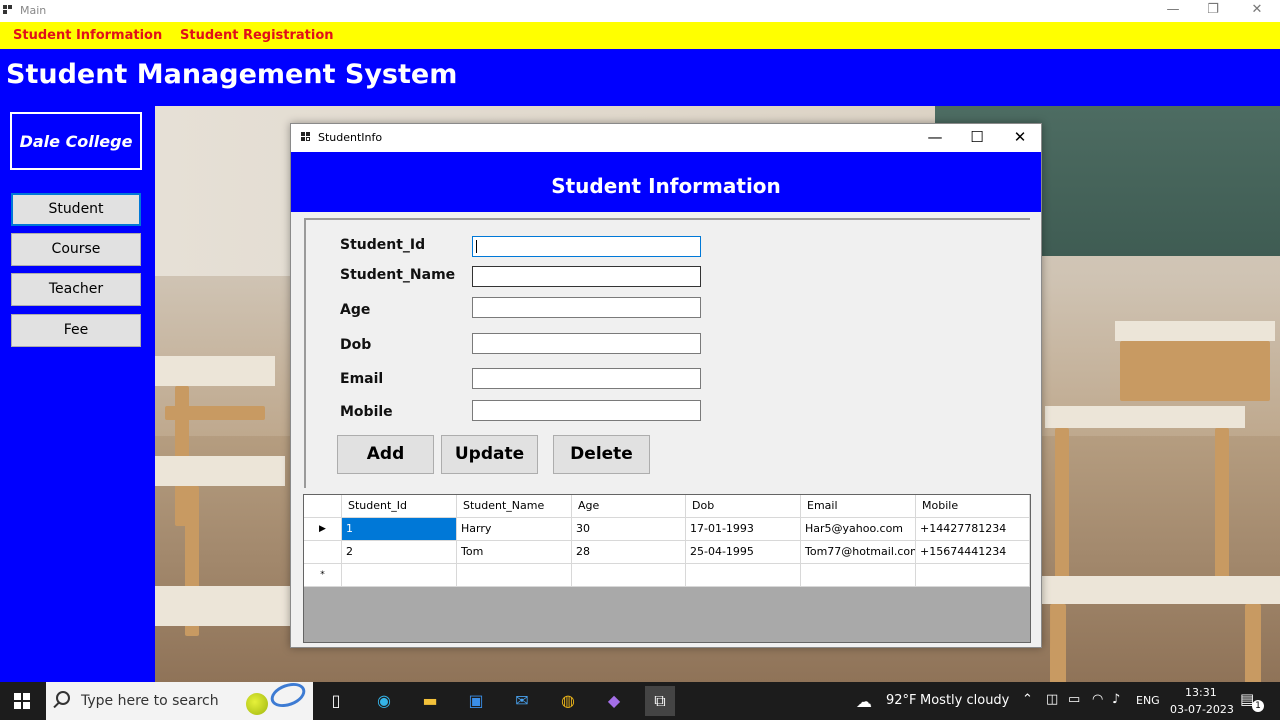 The width and height of the screenshot is (1280, 720). Describe the element at coordinates (1020, 138) in the screenshot. I see `child-close-button: ✕` at that location.